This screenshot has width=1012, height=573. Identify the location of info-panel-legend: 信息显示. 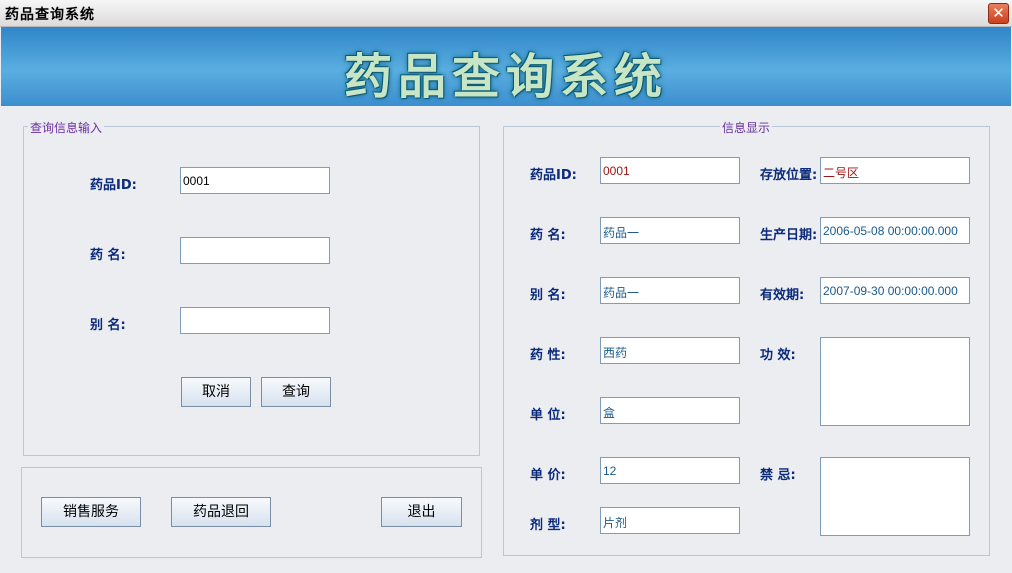
(746, 127).